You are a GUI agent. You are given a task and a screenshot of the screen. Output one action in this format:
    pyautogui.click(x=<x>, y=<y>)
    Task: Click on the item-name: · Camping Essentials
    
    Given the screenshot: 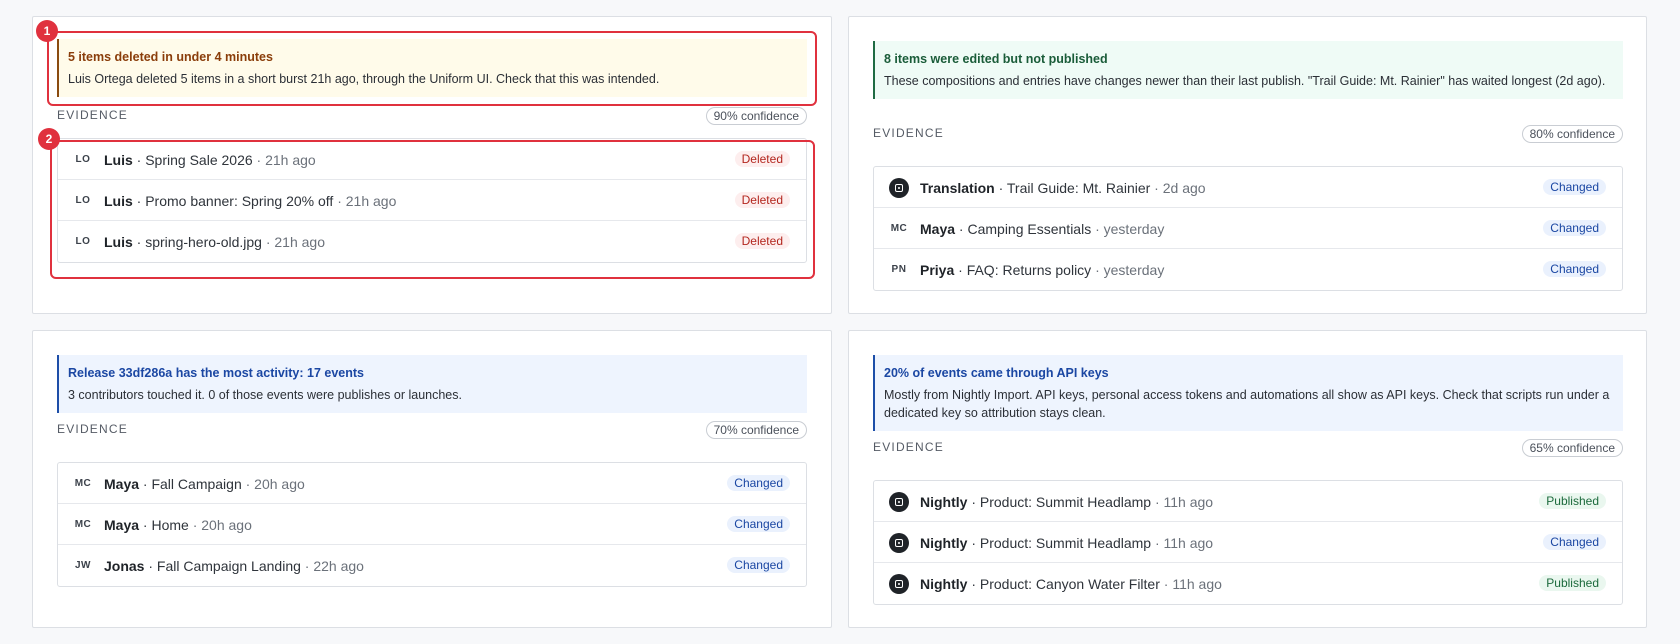 What is the action you would take?
    pyautogui.click(x=1023, y=229)
    